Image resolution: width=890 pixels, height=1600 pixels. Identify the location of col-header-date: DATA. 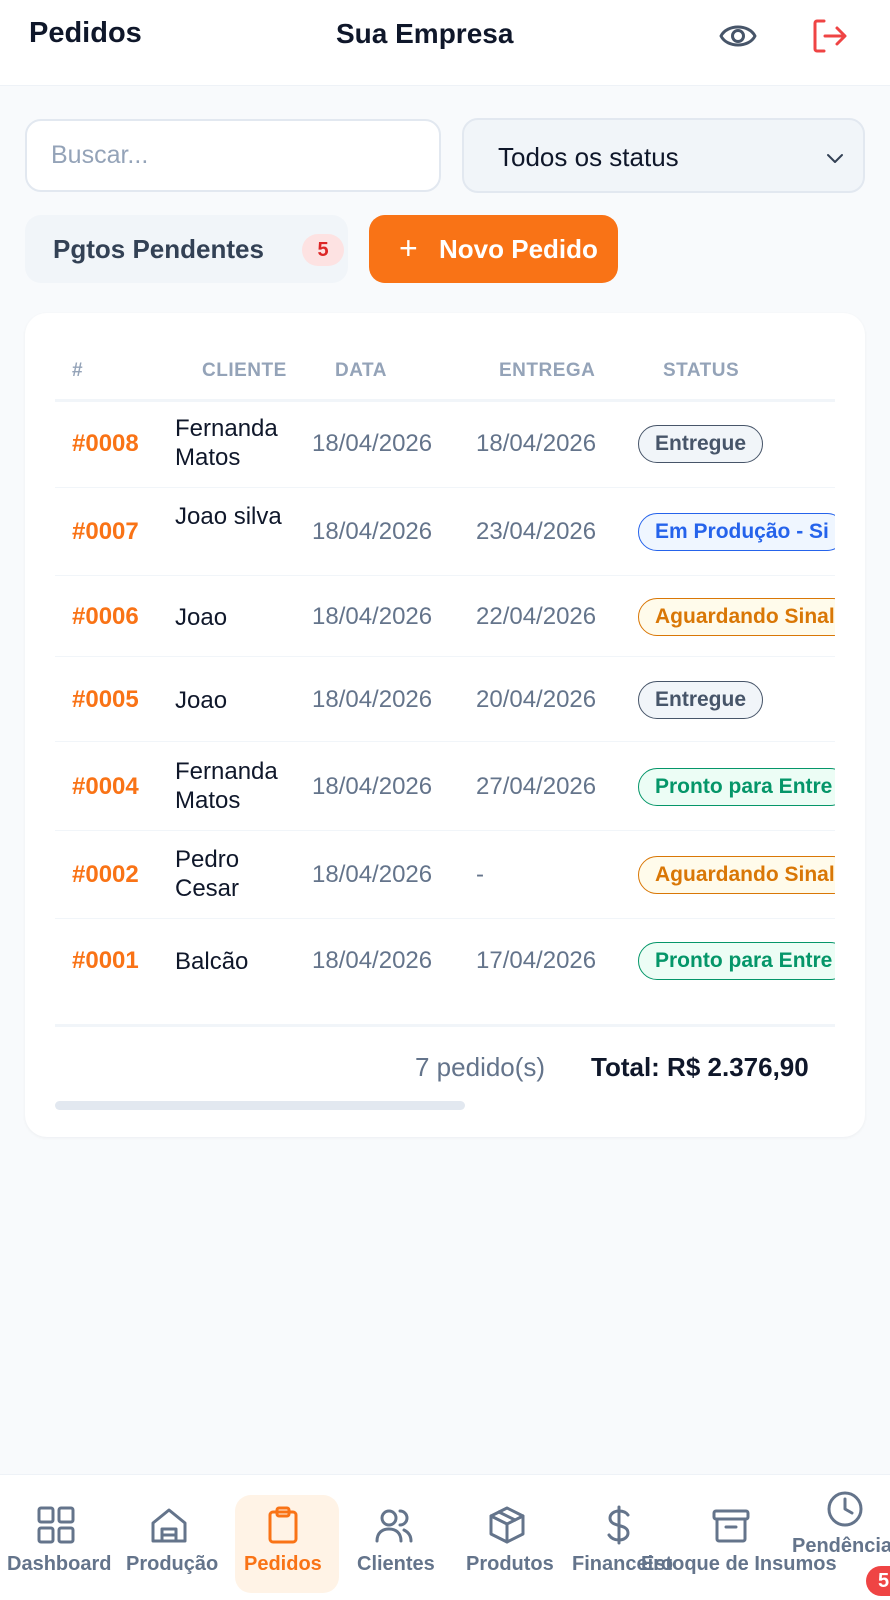
(361, 370).